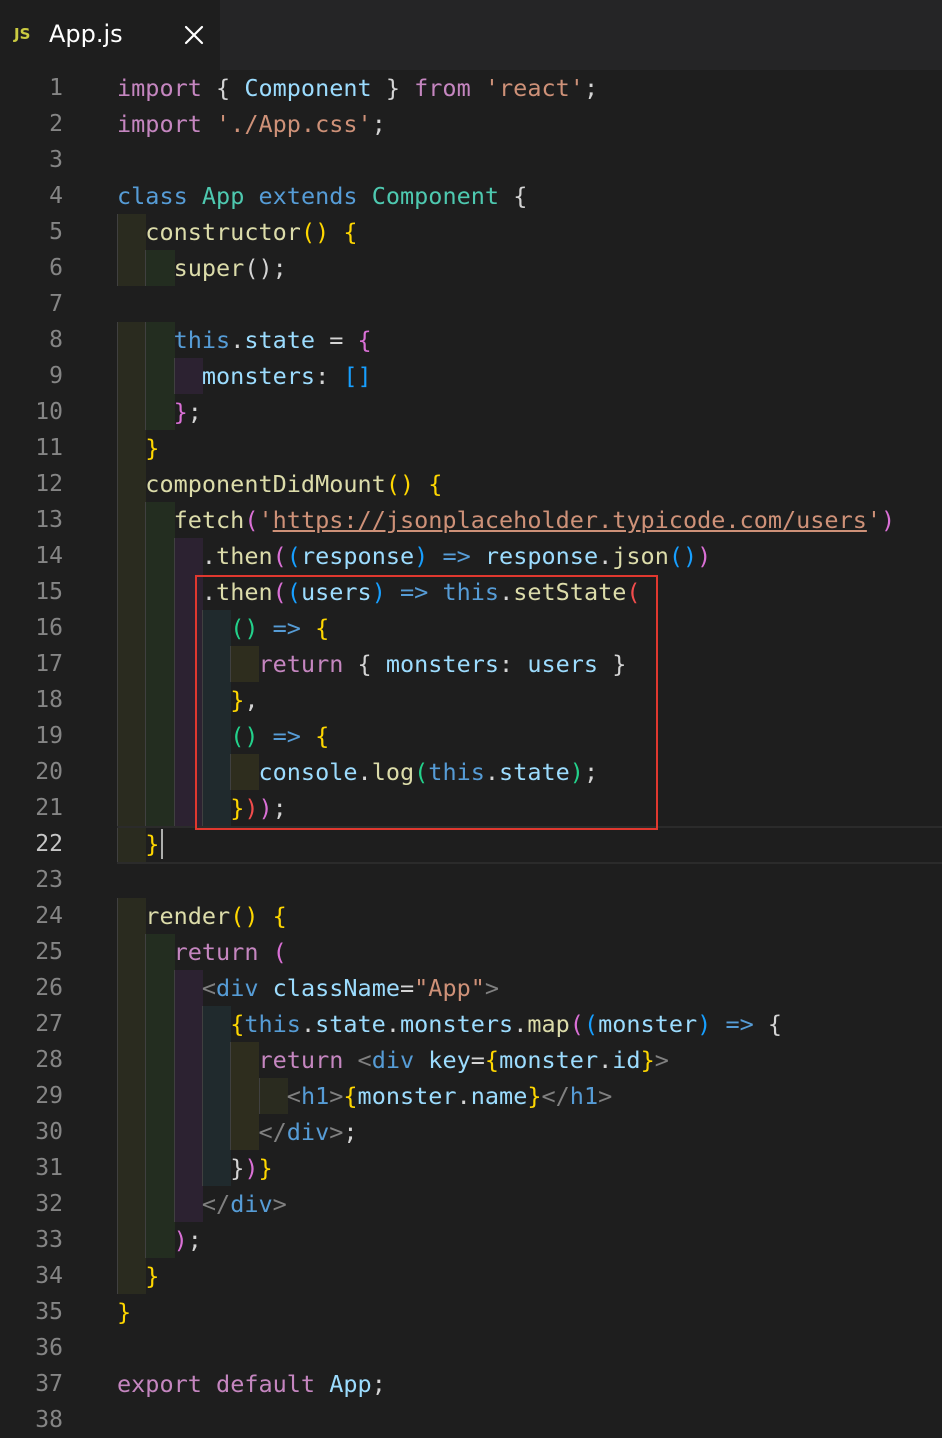 This screenshot has width=942, height=1438. I want to click on code-token: from, so click(442, 88).